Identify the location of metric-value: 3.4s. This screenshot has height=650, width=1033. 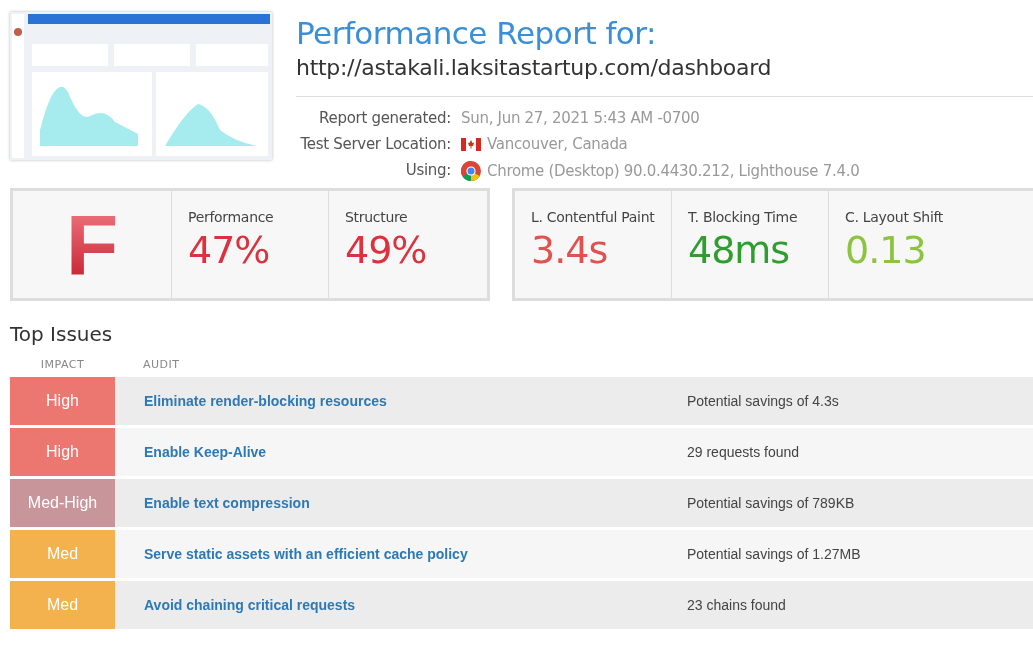
(570, 250).